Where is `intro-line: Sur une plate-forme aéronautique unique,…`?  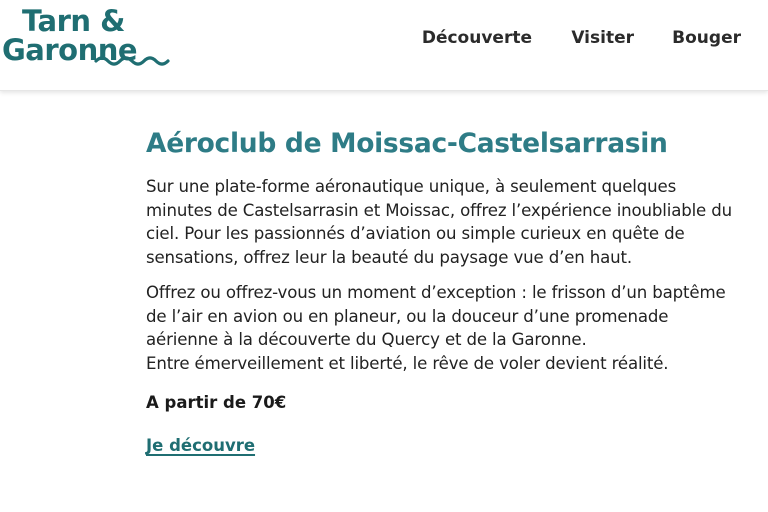 intro-line: Sur une plate-forme aéronautique unique,… is located at coordinates (411, 186).